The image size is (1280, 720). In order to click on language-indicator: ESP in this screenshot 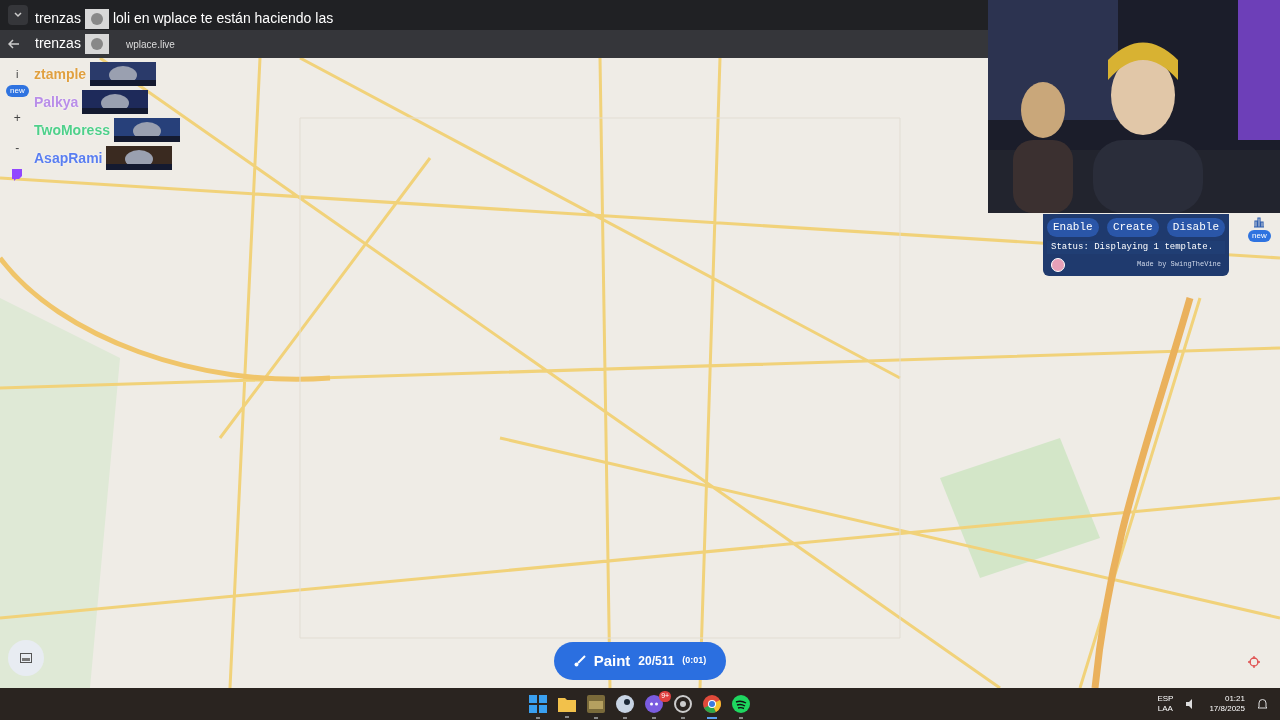, I will do `click(1165, 699)`.